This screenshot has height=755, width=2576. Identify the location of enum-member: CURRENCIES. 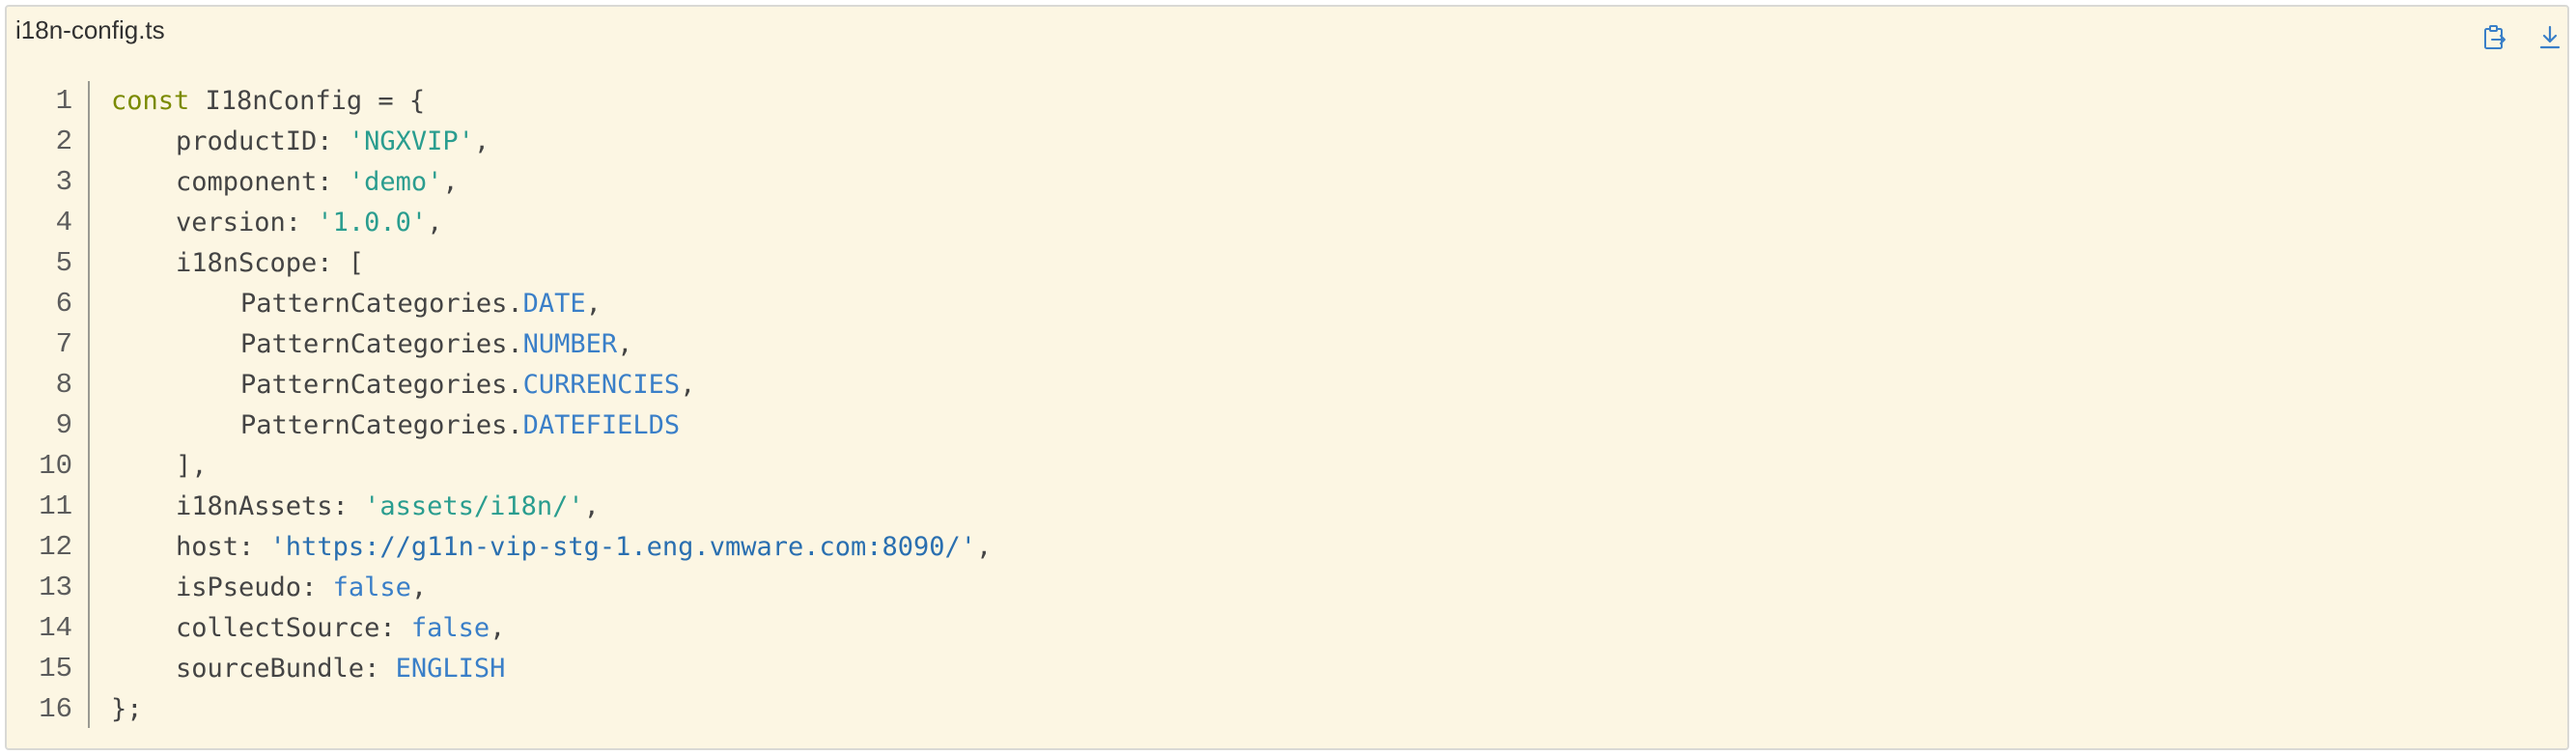
(602, 385).